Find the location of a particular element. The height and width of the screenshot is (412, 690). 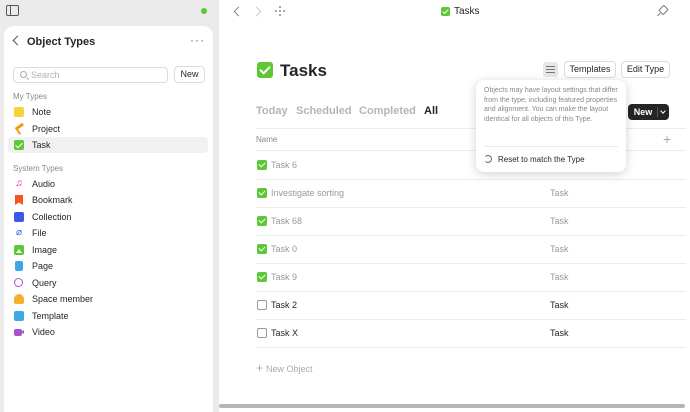

sidebar-item-label: Bookmark is located at coordinates (52, 200).